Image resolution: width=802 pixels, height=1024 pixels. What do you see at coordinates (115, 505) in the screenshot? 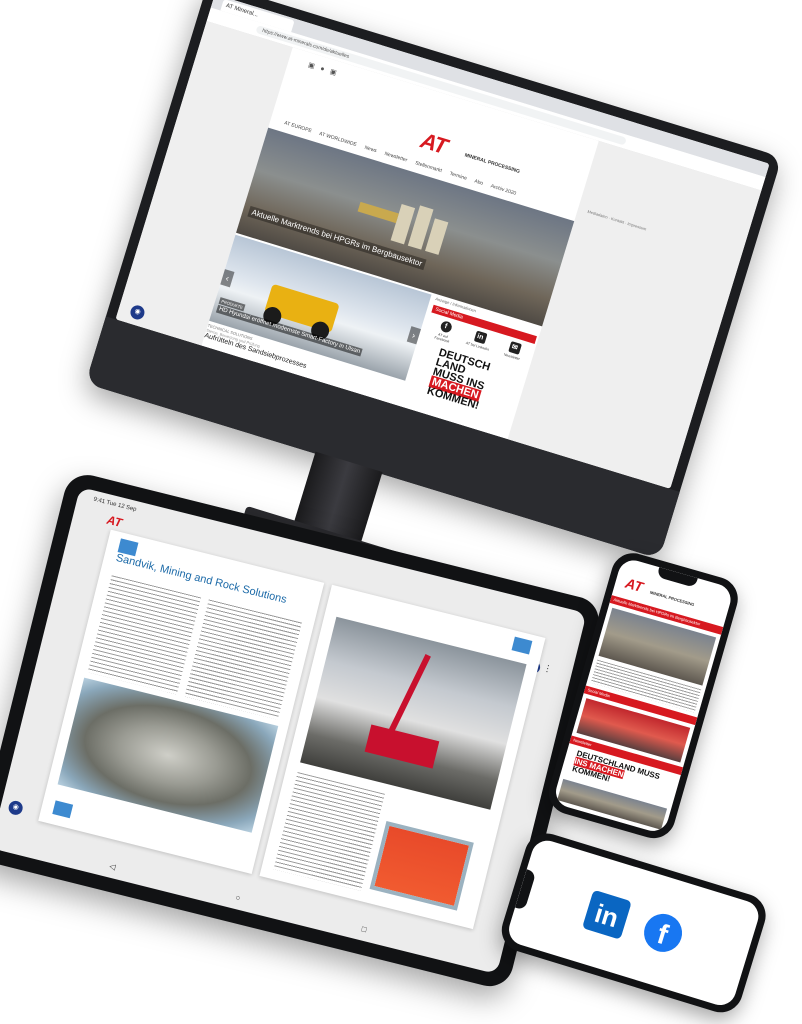
I see `tablet-status-bar: 9:41 Tue 12 Sep` at bounding box center [115, 505].